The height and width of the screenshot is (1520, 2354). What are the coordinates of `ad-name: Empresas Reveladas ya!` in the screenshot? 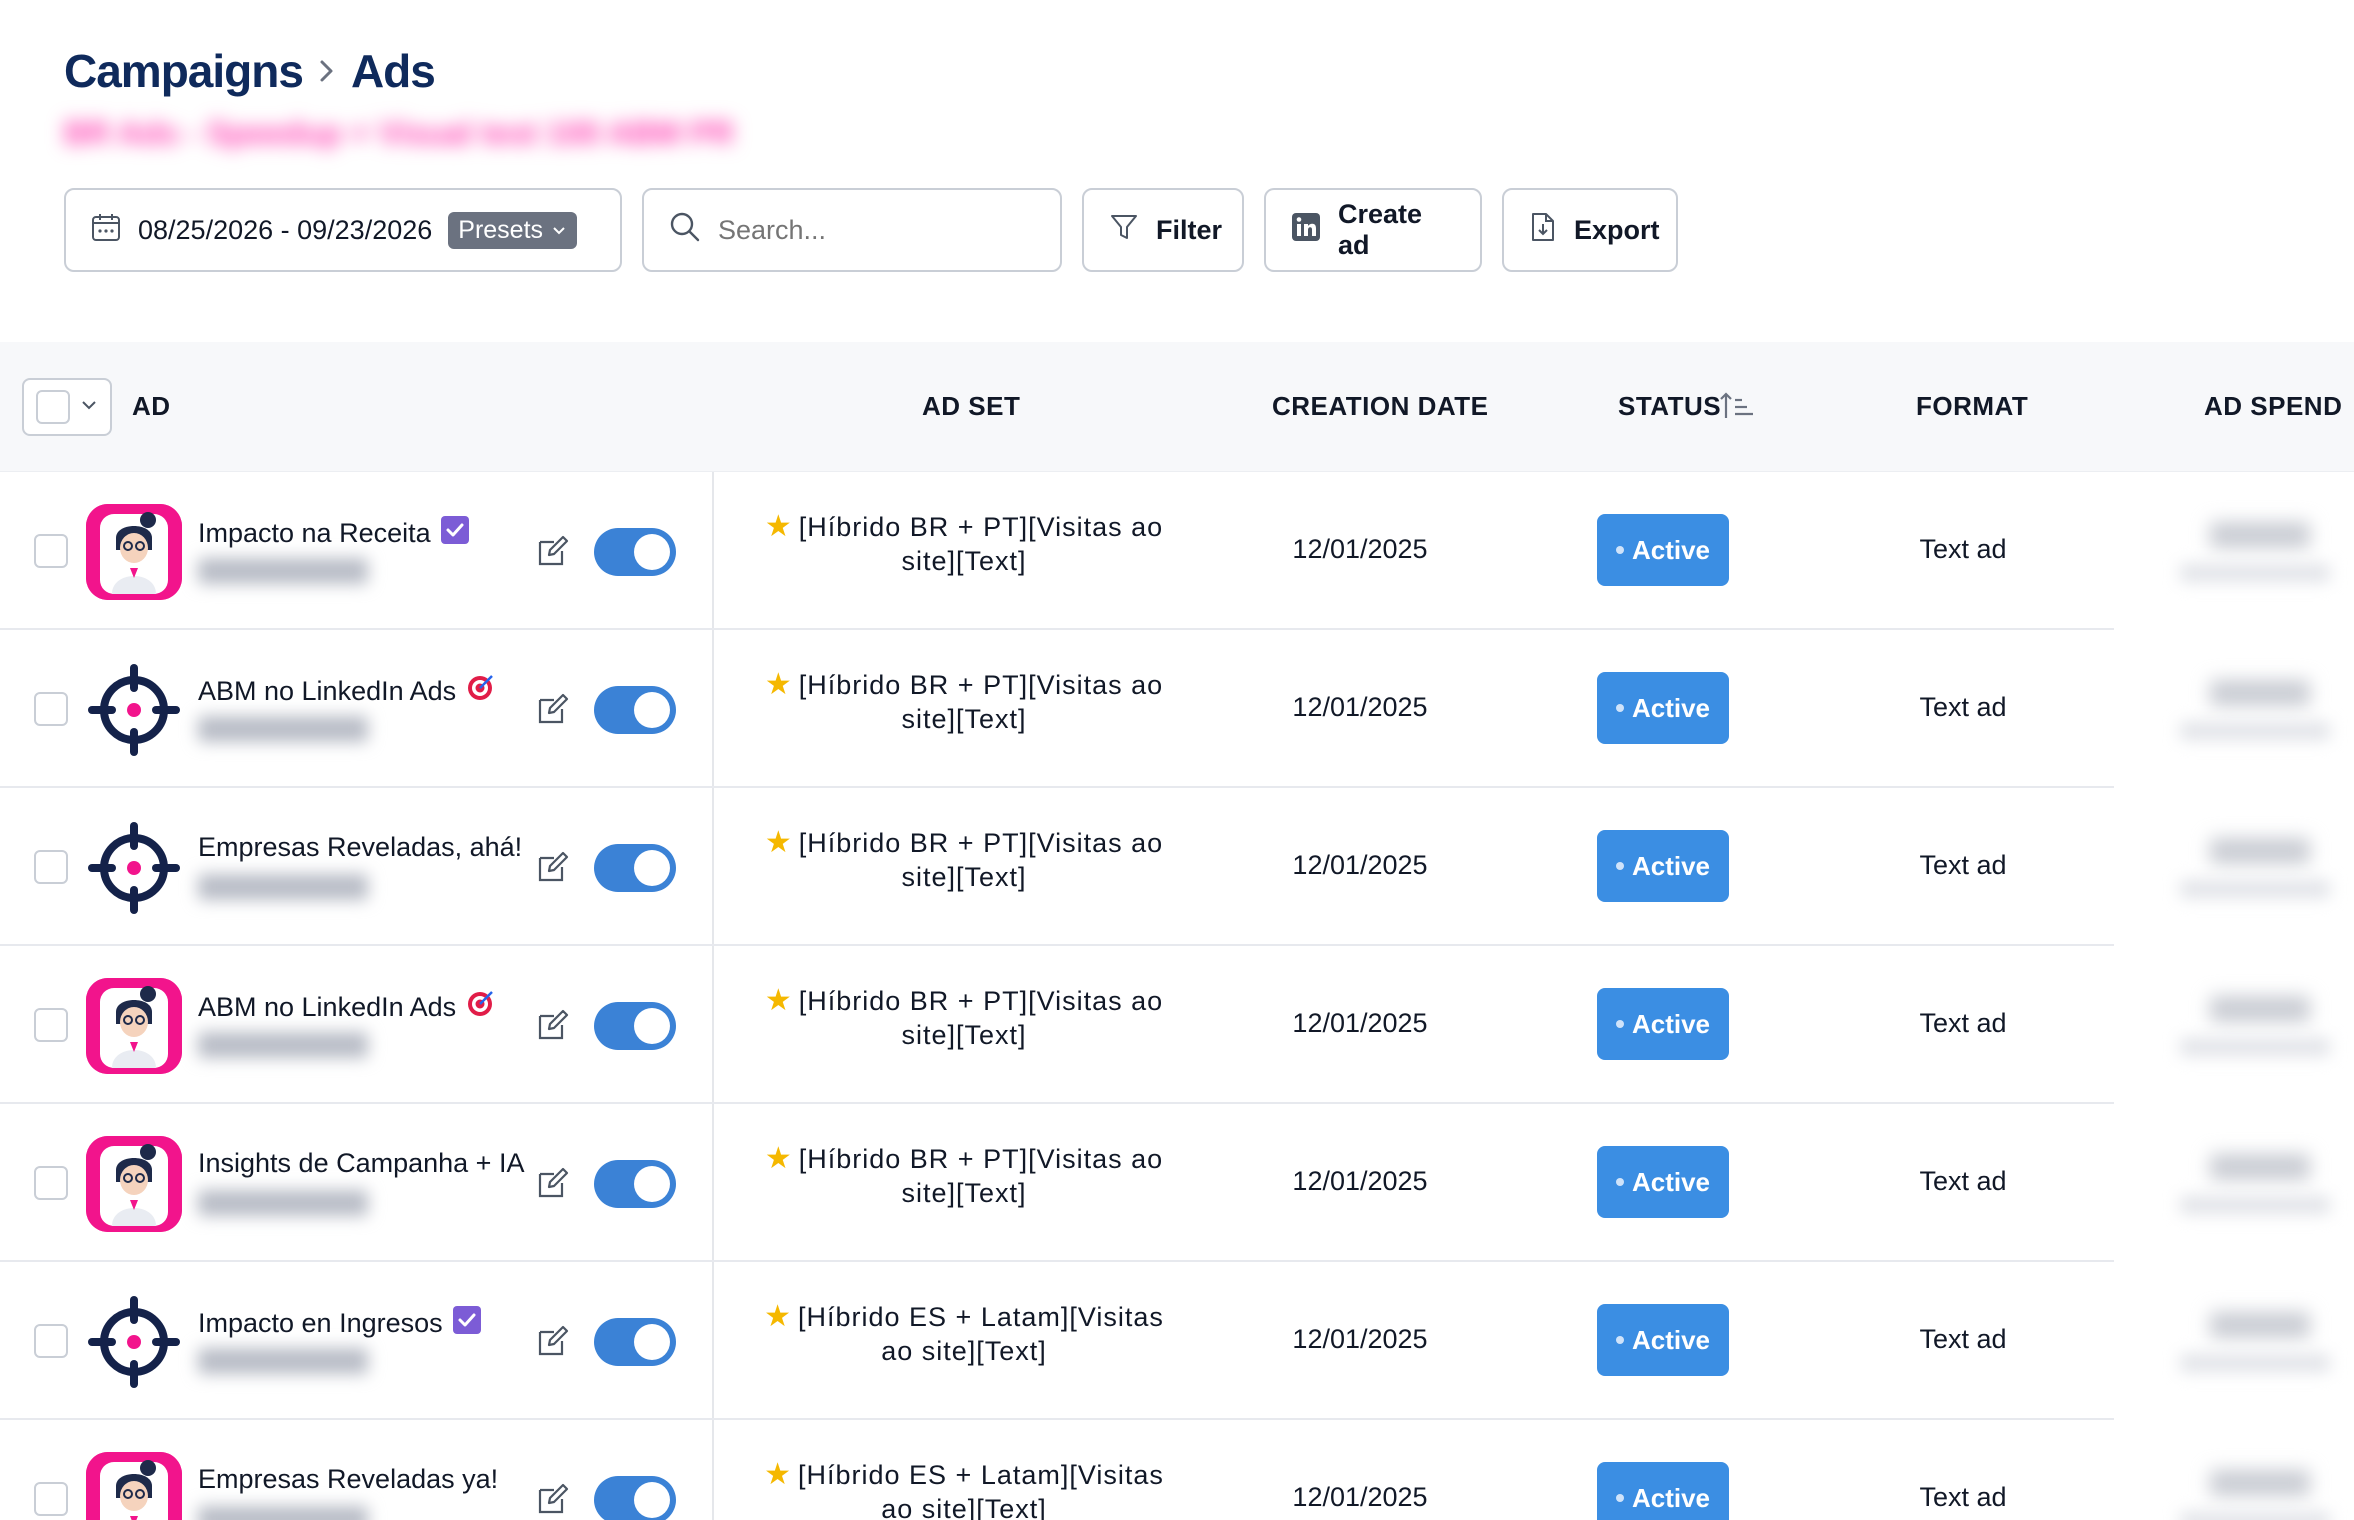 It's located at (353, 1479).